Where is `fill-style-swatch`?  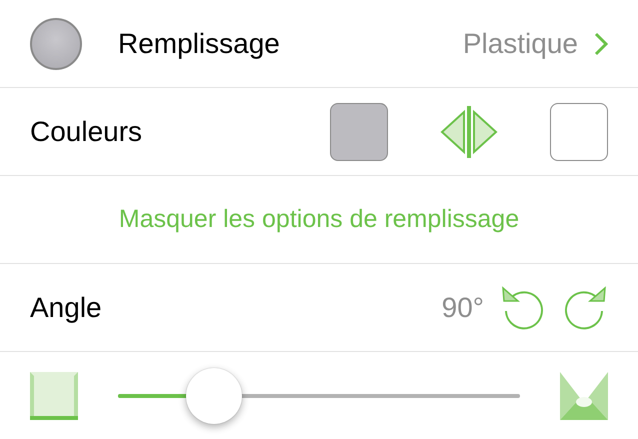 fill-style-swatch is located at coordinates (56, 44).